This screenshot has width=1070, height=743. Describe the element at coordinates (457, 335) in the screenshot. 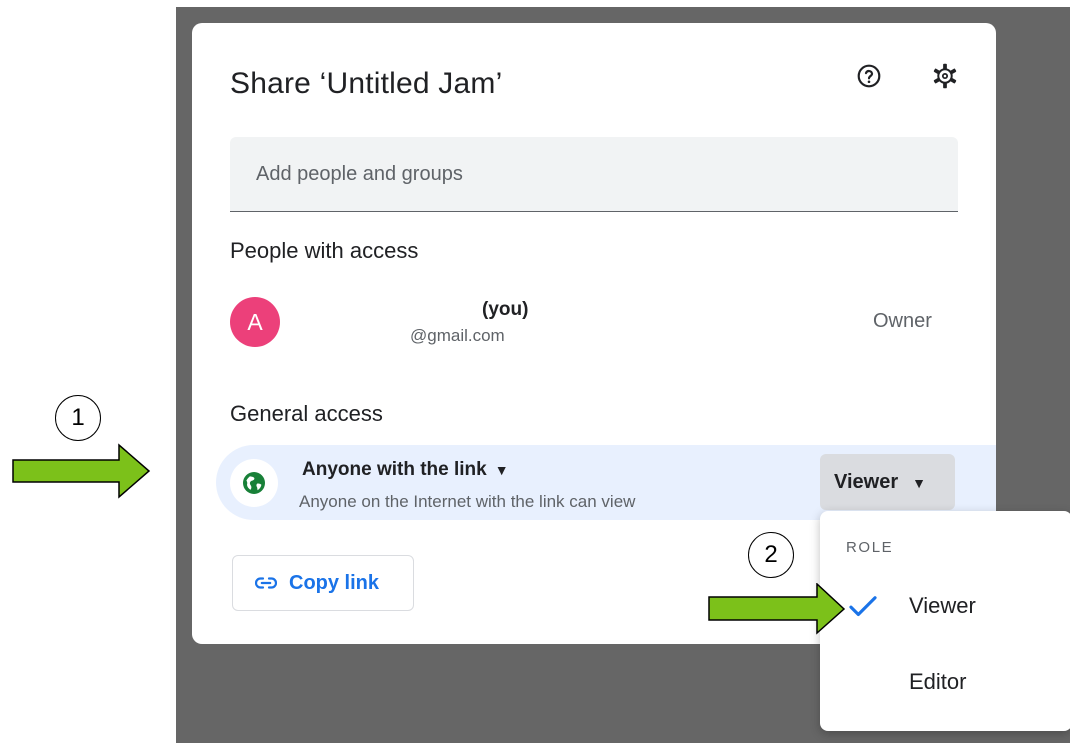

I see `person-email: @gmail.com` at that location.